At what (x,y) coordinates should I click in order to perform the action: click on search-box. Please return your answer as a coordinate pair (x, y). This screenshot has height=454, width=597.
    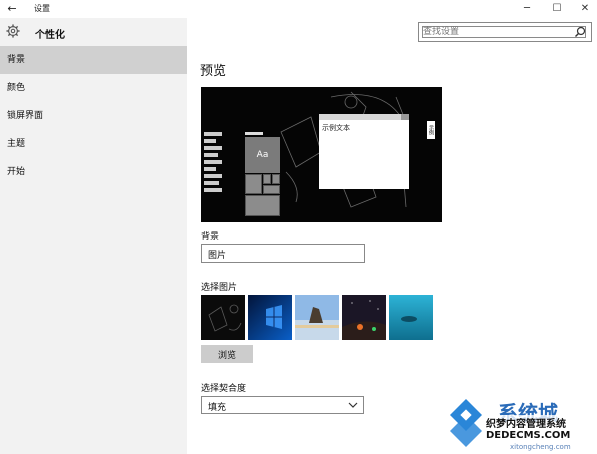
    Looking at the image, I should click on (505, 32).